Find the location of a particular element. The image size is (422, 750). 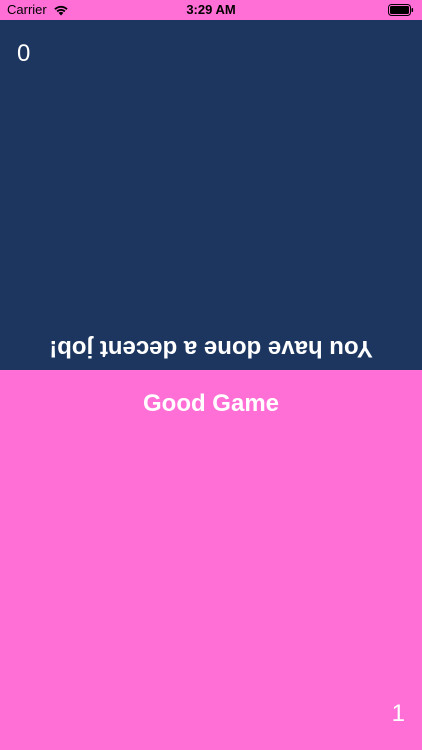

status-right is located at coordinates (401, 10).